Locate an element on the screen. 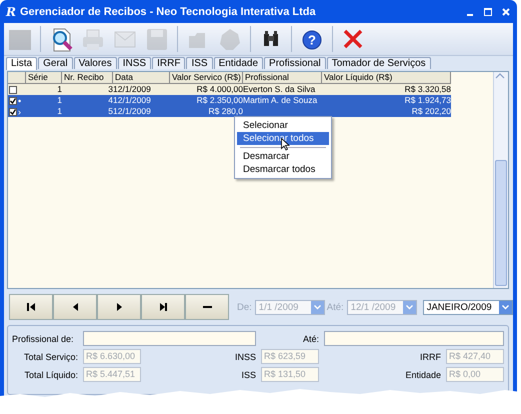 The image size is (521, 414). column-header: Data is located at coordinates (141, 78).